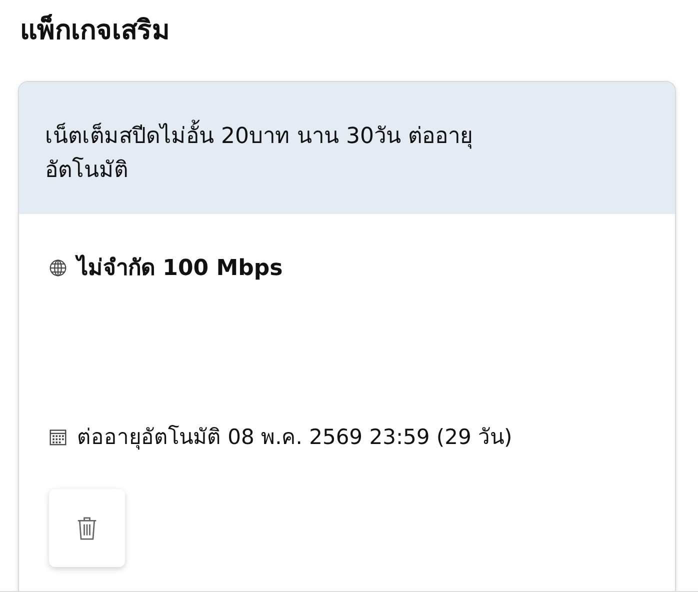 The image size is (698, 592). What do you see at coordinates (280, 154) in the screenshot?
I see `package-name: เน็ตเต็มสปีดไม่อั้น 20บาท นาน 30วัน ต่ออายุอัตโนมัติ` at bounding box center [280, 154].